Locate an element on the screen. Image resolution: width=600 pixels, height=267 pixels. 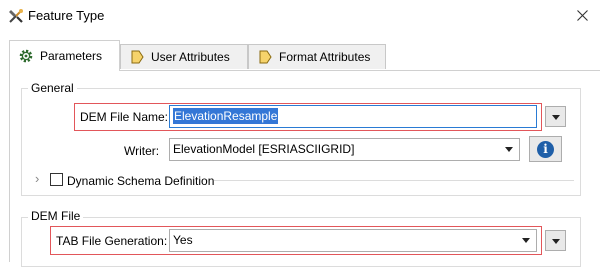
writer-value: ElevationModel [ESRIASCIIGRID] is located at coordinates (264, 149).